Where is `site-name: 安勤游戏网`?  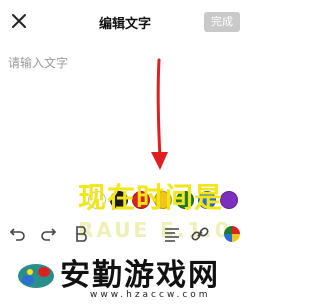
site-name: 安勤游戏网 is located at coordinates (140, 275).